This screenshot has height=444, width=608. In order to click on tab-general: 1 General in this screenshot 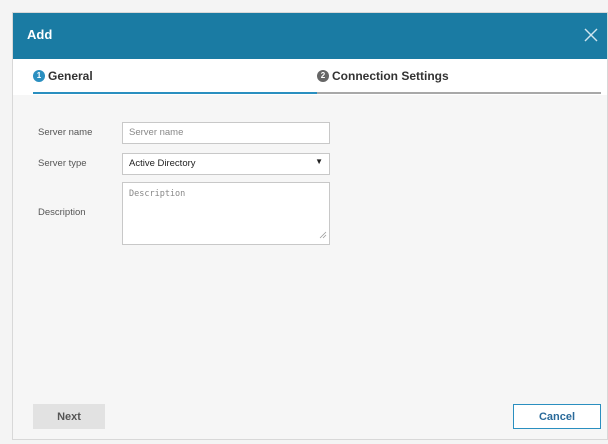, I will do `click(63, 76)`.